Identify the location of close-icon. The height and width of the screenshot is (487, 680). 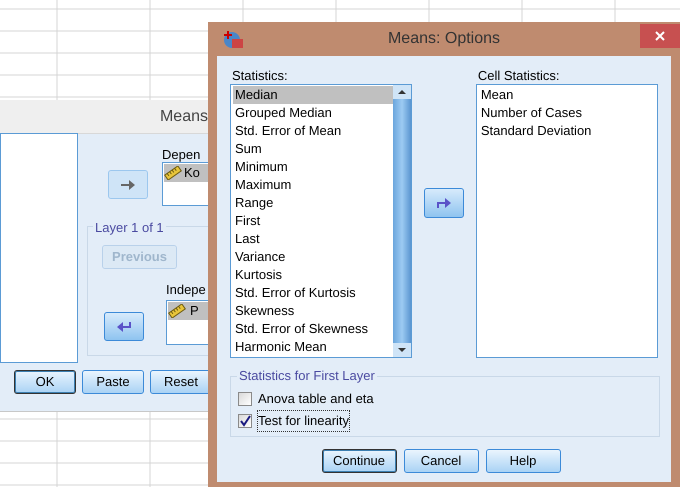
(660, 36).